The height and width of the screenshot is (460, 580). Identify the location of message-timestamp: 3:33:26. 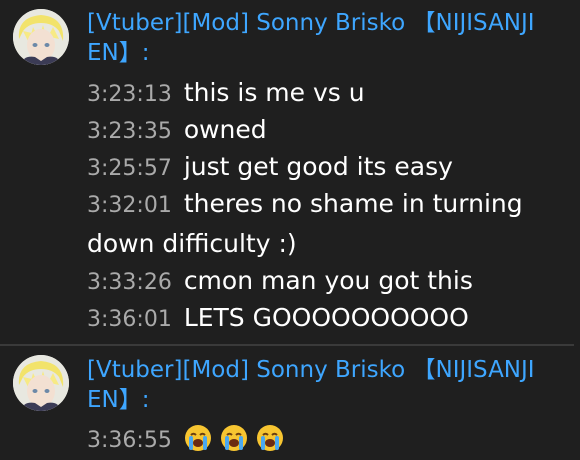
(129, 282).